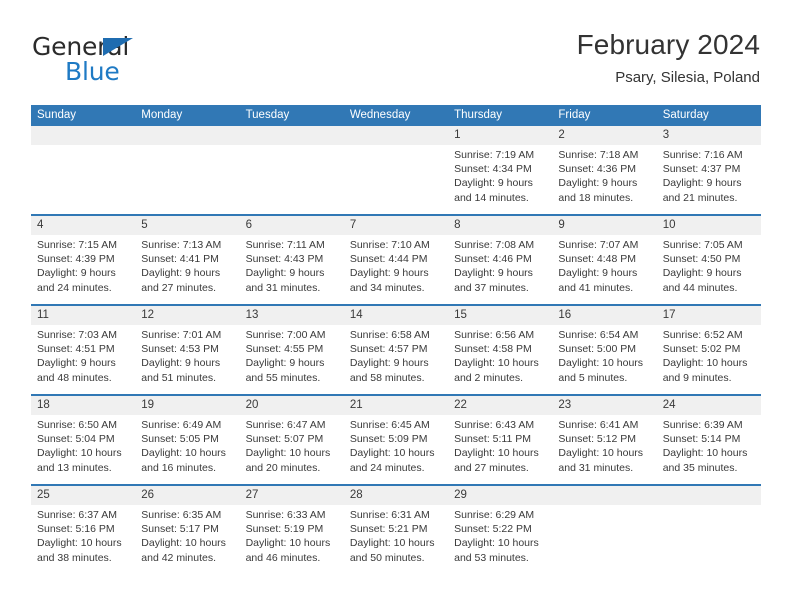 The height and width of the screenshot is (612, 792). Describe the element at coordinates (283, 377) in the screenshot. I see `daylight-text-line2: and 55 minutes.` at that location.